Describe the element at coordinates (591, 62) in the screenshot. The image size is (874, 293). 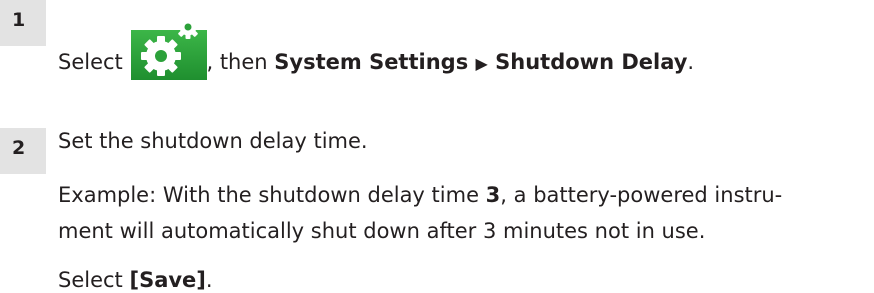
I see `menu-path-shutdown-delay: Shutdown Delay` at that location.